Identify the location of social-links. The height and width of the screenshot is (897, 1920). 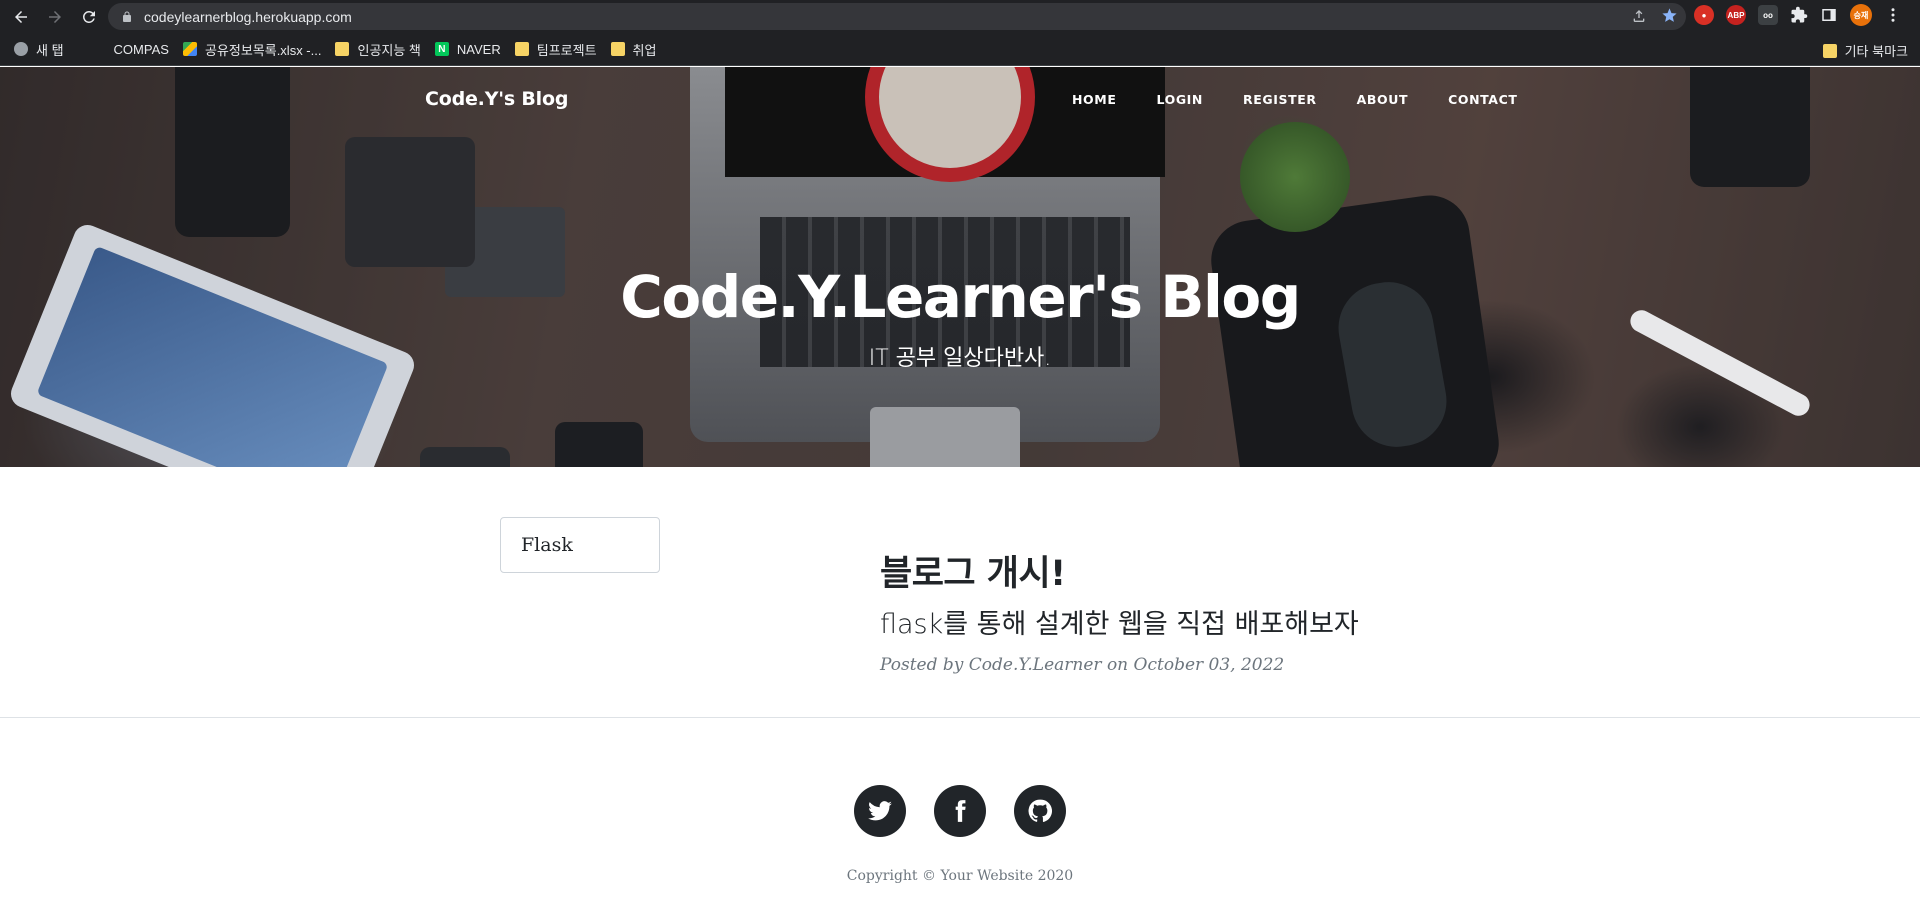
(960, 811).